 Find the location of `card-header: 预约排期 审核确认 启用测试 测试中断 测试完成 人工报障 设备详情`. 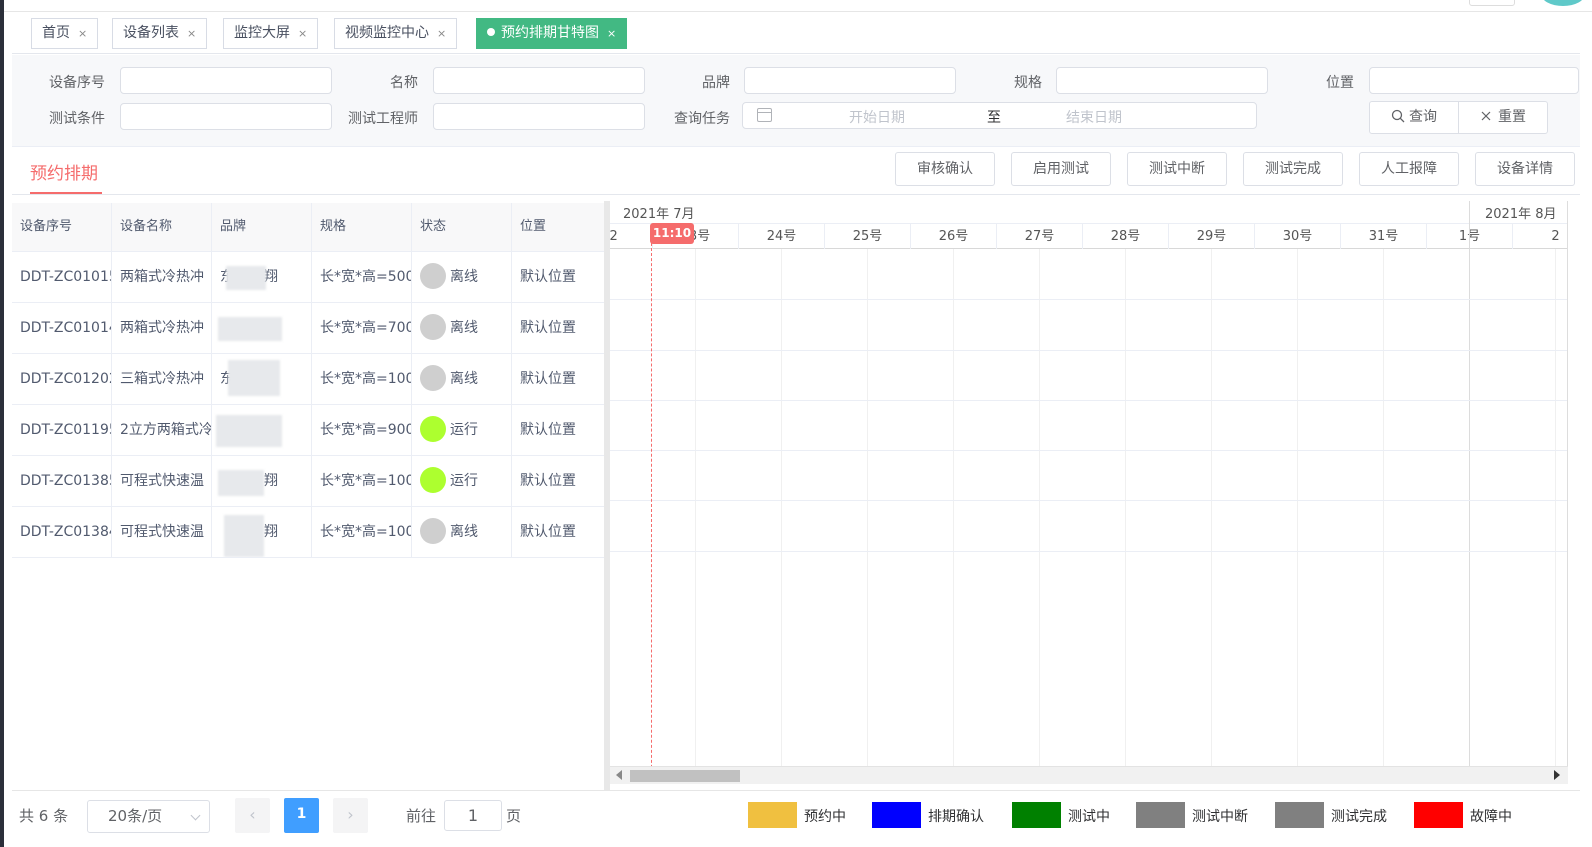

card-header: 预约排期 审核确认 启用测试 测试中断 测试完成 人工报障 设备详情 is located at coordinates (796, 171).